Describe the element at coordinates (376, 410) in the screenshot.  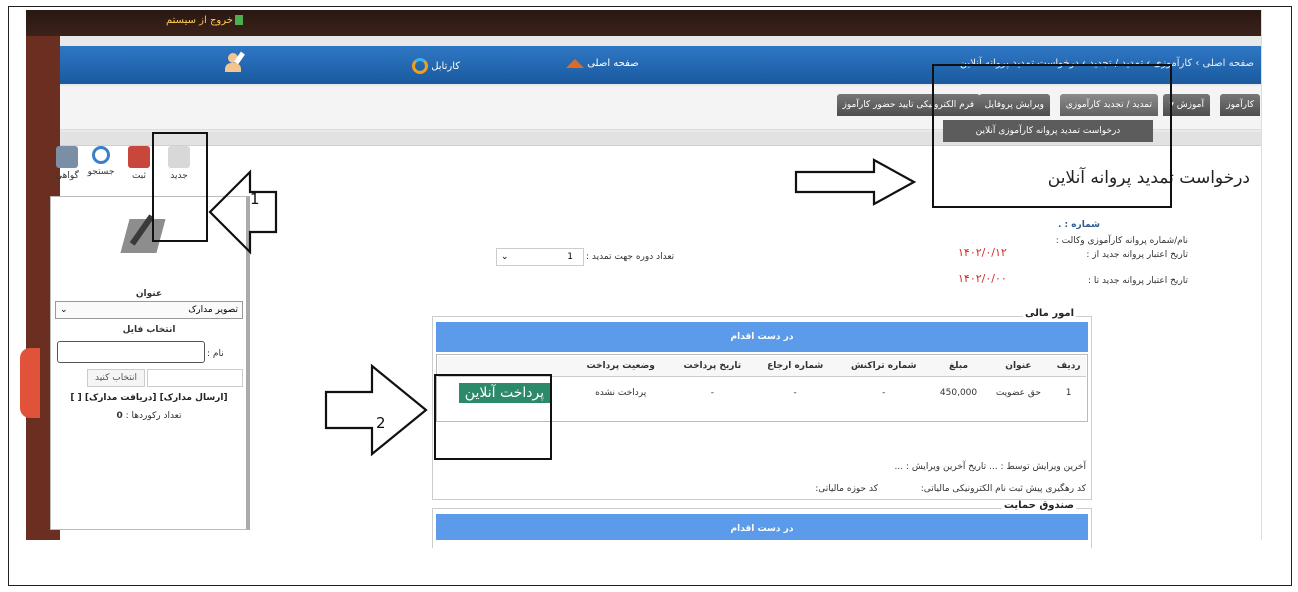
I see `arrow-right-2-icon` at that location.